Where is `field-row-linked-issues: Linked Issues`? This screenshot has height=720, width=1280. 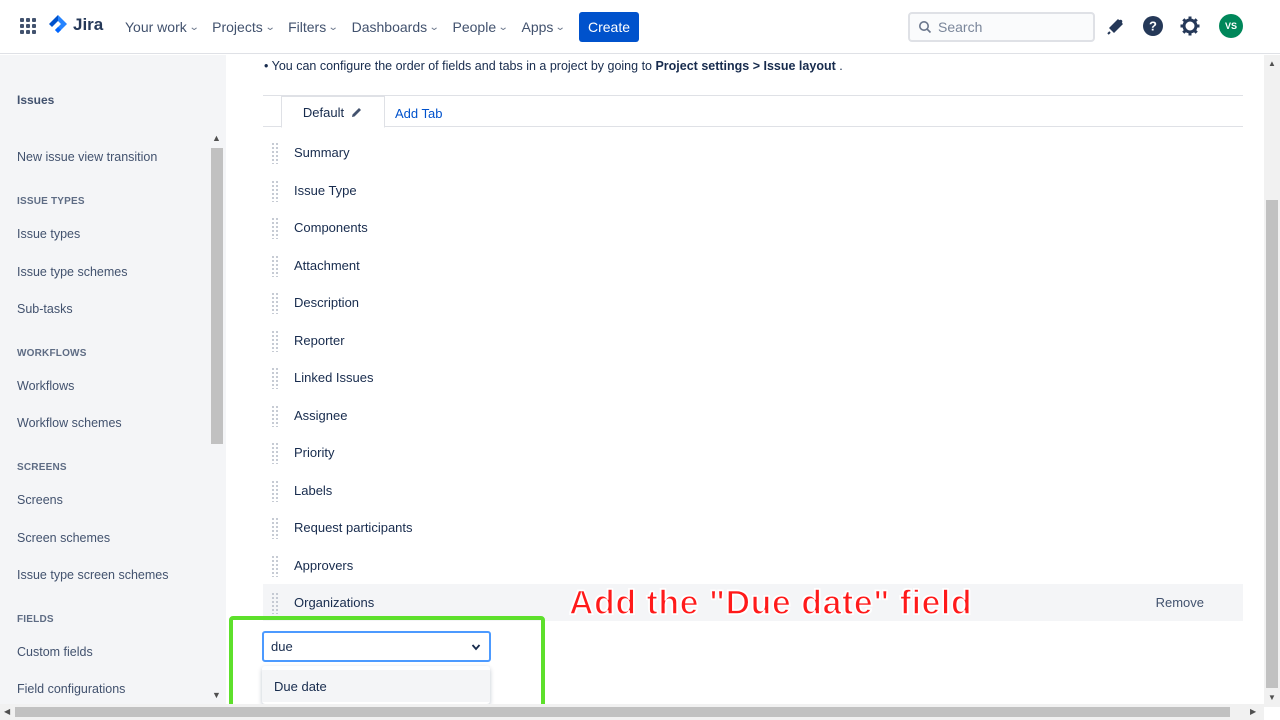 field-row-linked-issues: Linked Issues is located at coordinates (753, 377).